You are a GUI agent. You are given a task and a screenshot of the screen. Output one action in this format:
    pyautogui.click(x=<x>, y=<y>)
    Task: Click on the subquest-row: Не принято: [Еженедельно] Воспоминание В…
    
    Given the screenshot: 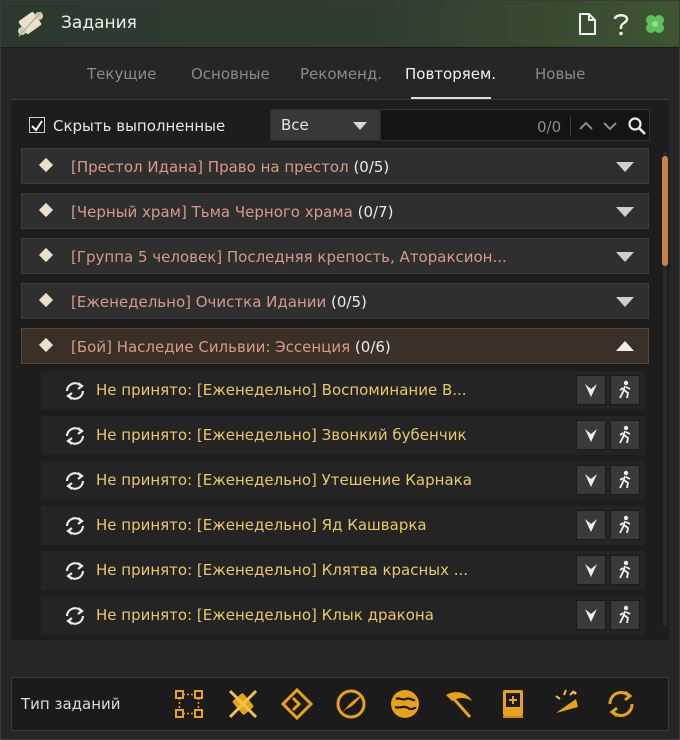 What is the action you would take?
    pyautogui.click(x=343, y=390)
    